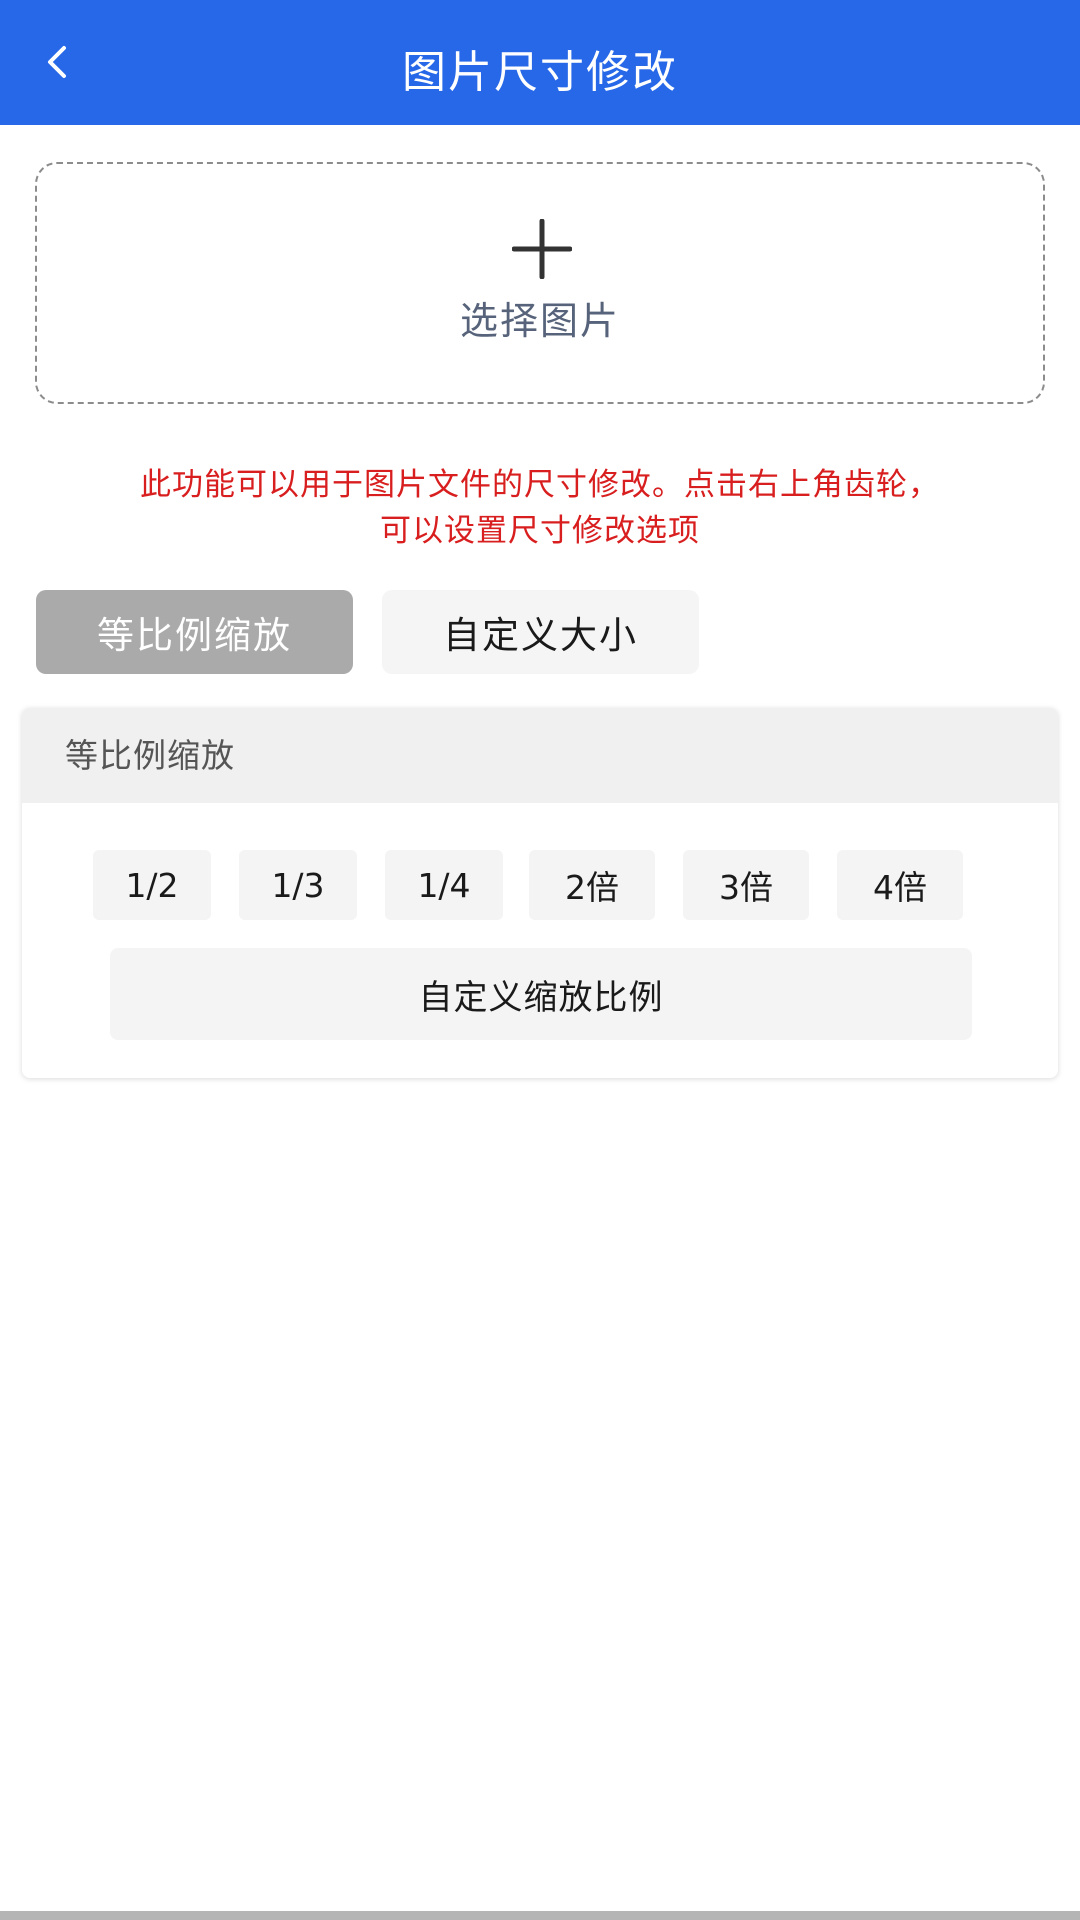 Image resolution: width=1080 pixels, height=1920 pixels. Describe the element at coordinates (150, 755) in the screenshot. I see `panel-title: 等比例缩放` at that location.